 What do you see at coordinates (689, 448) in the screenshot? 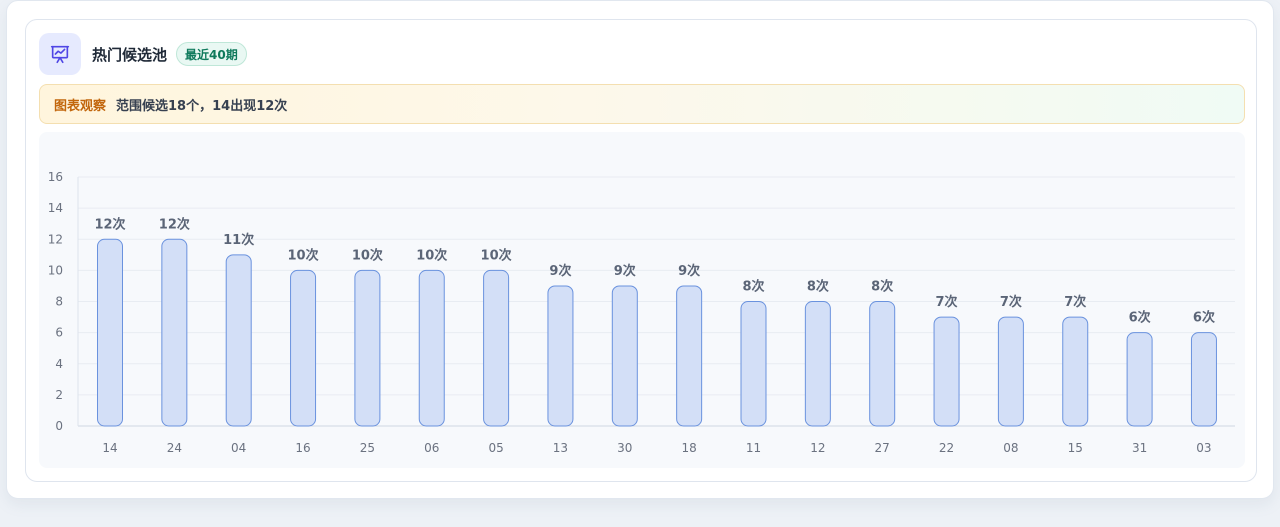
I see `x-tick-label: 18` at bounding box center [689, 448].